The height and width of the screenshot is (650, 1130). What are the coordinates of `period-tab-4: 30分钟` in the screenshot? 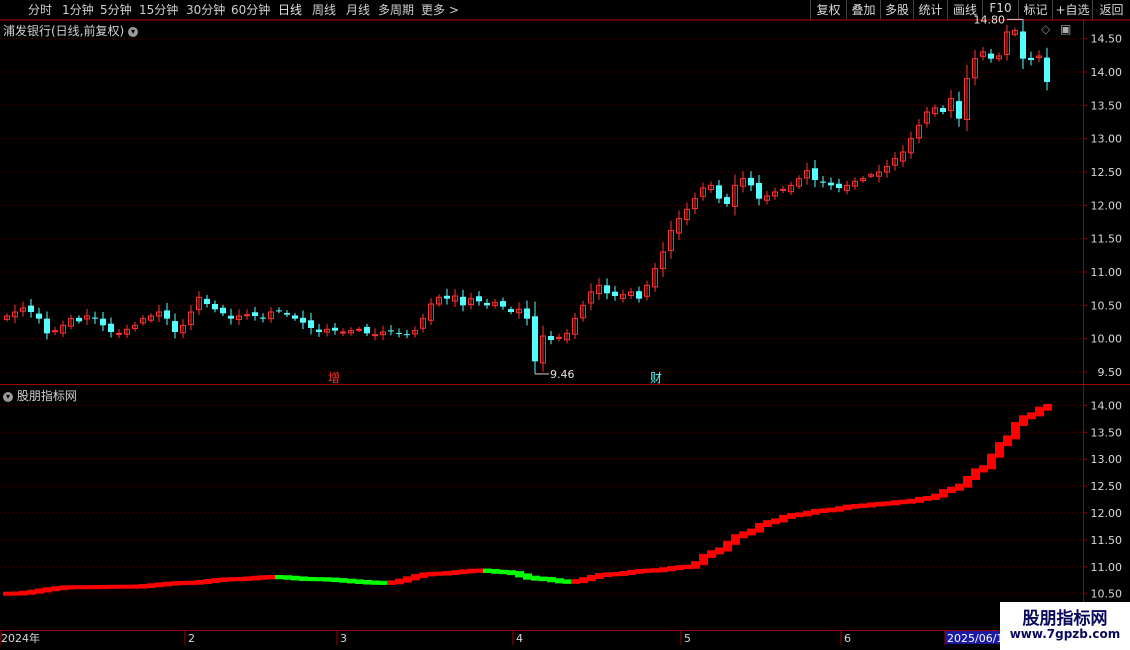 It's located at (205, 9).